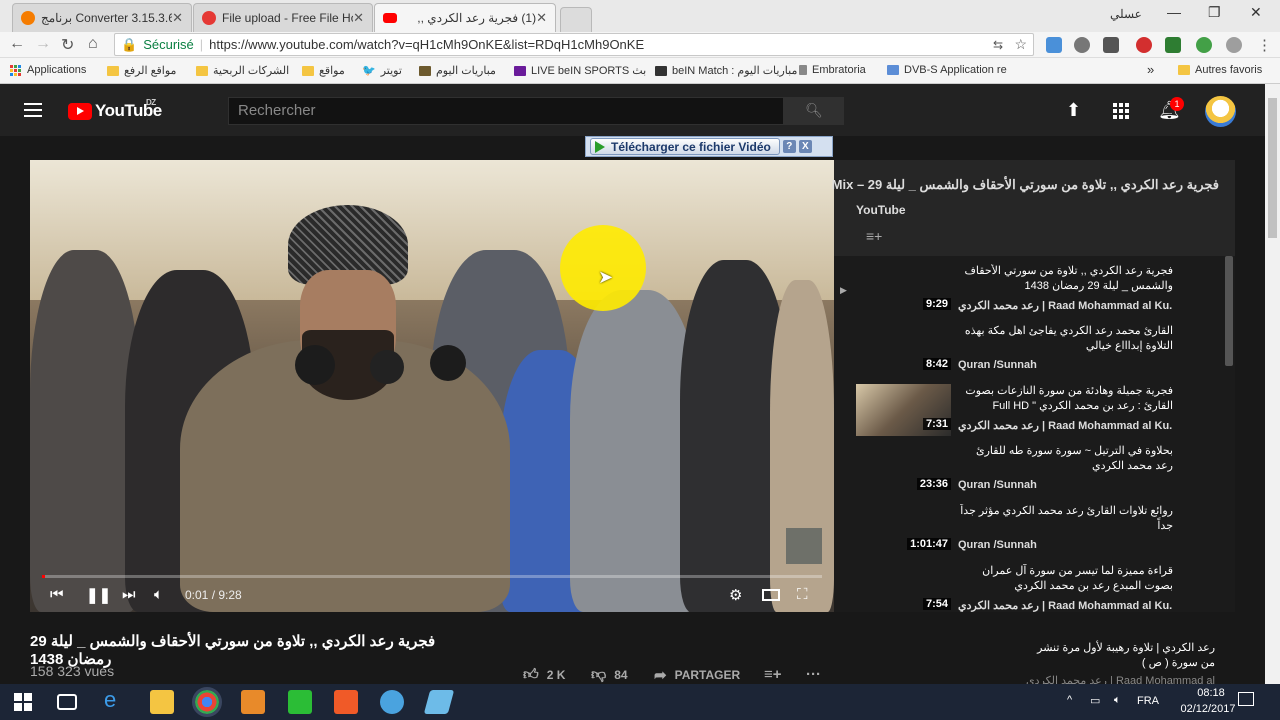 The image size is (1280, 720). Describe the element at coordinates (1220, 70) in the screenshot. I see `other-bookmarks: Autres favoris` at that location.